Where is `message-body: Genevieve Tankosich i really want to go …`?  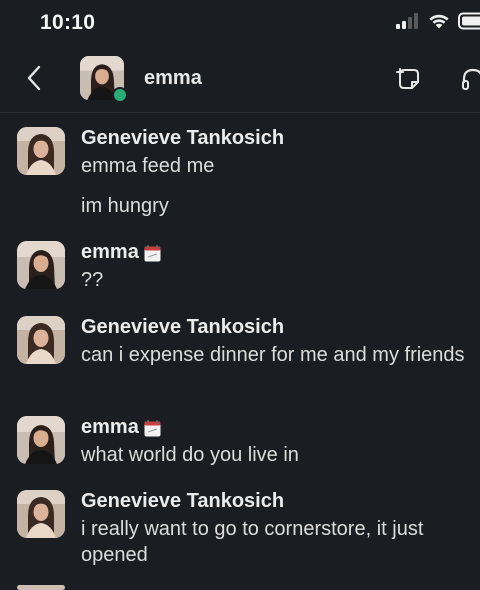
message-body: Genevieve Tankosich i really want to go … is located at coordinates (280, 524).